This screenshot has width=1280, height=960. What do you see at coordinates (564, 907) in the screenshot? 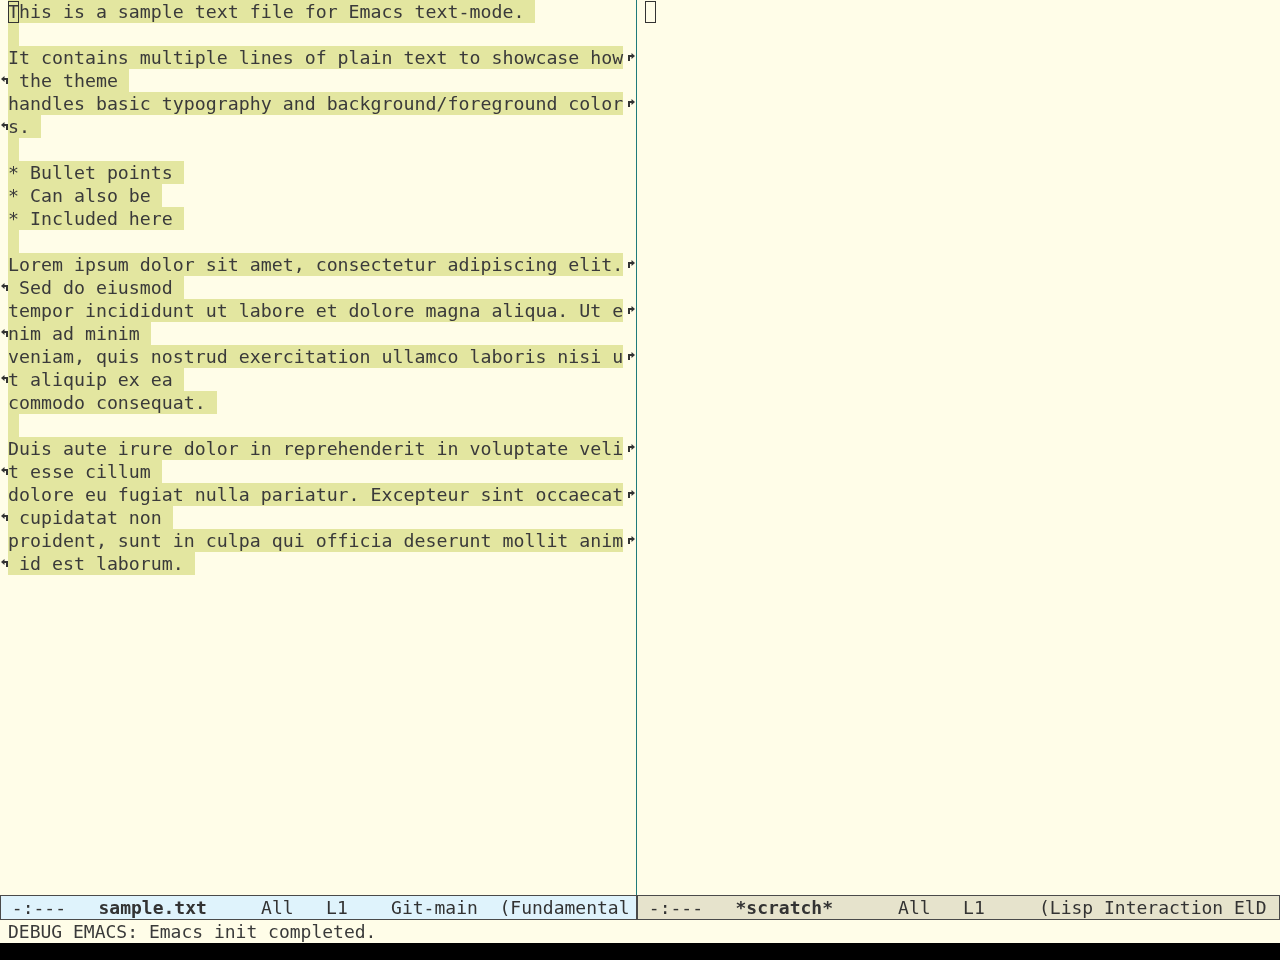
I see `major-mode: (Fundamental` at bounding box center [564, 907].